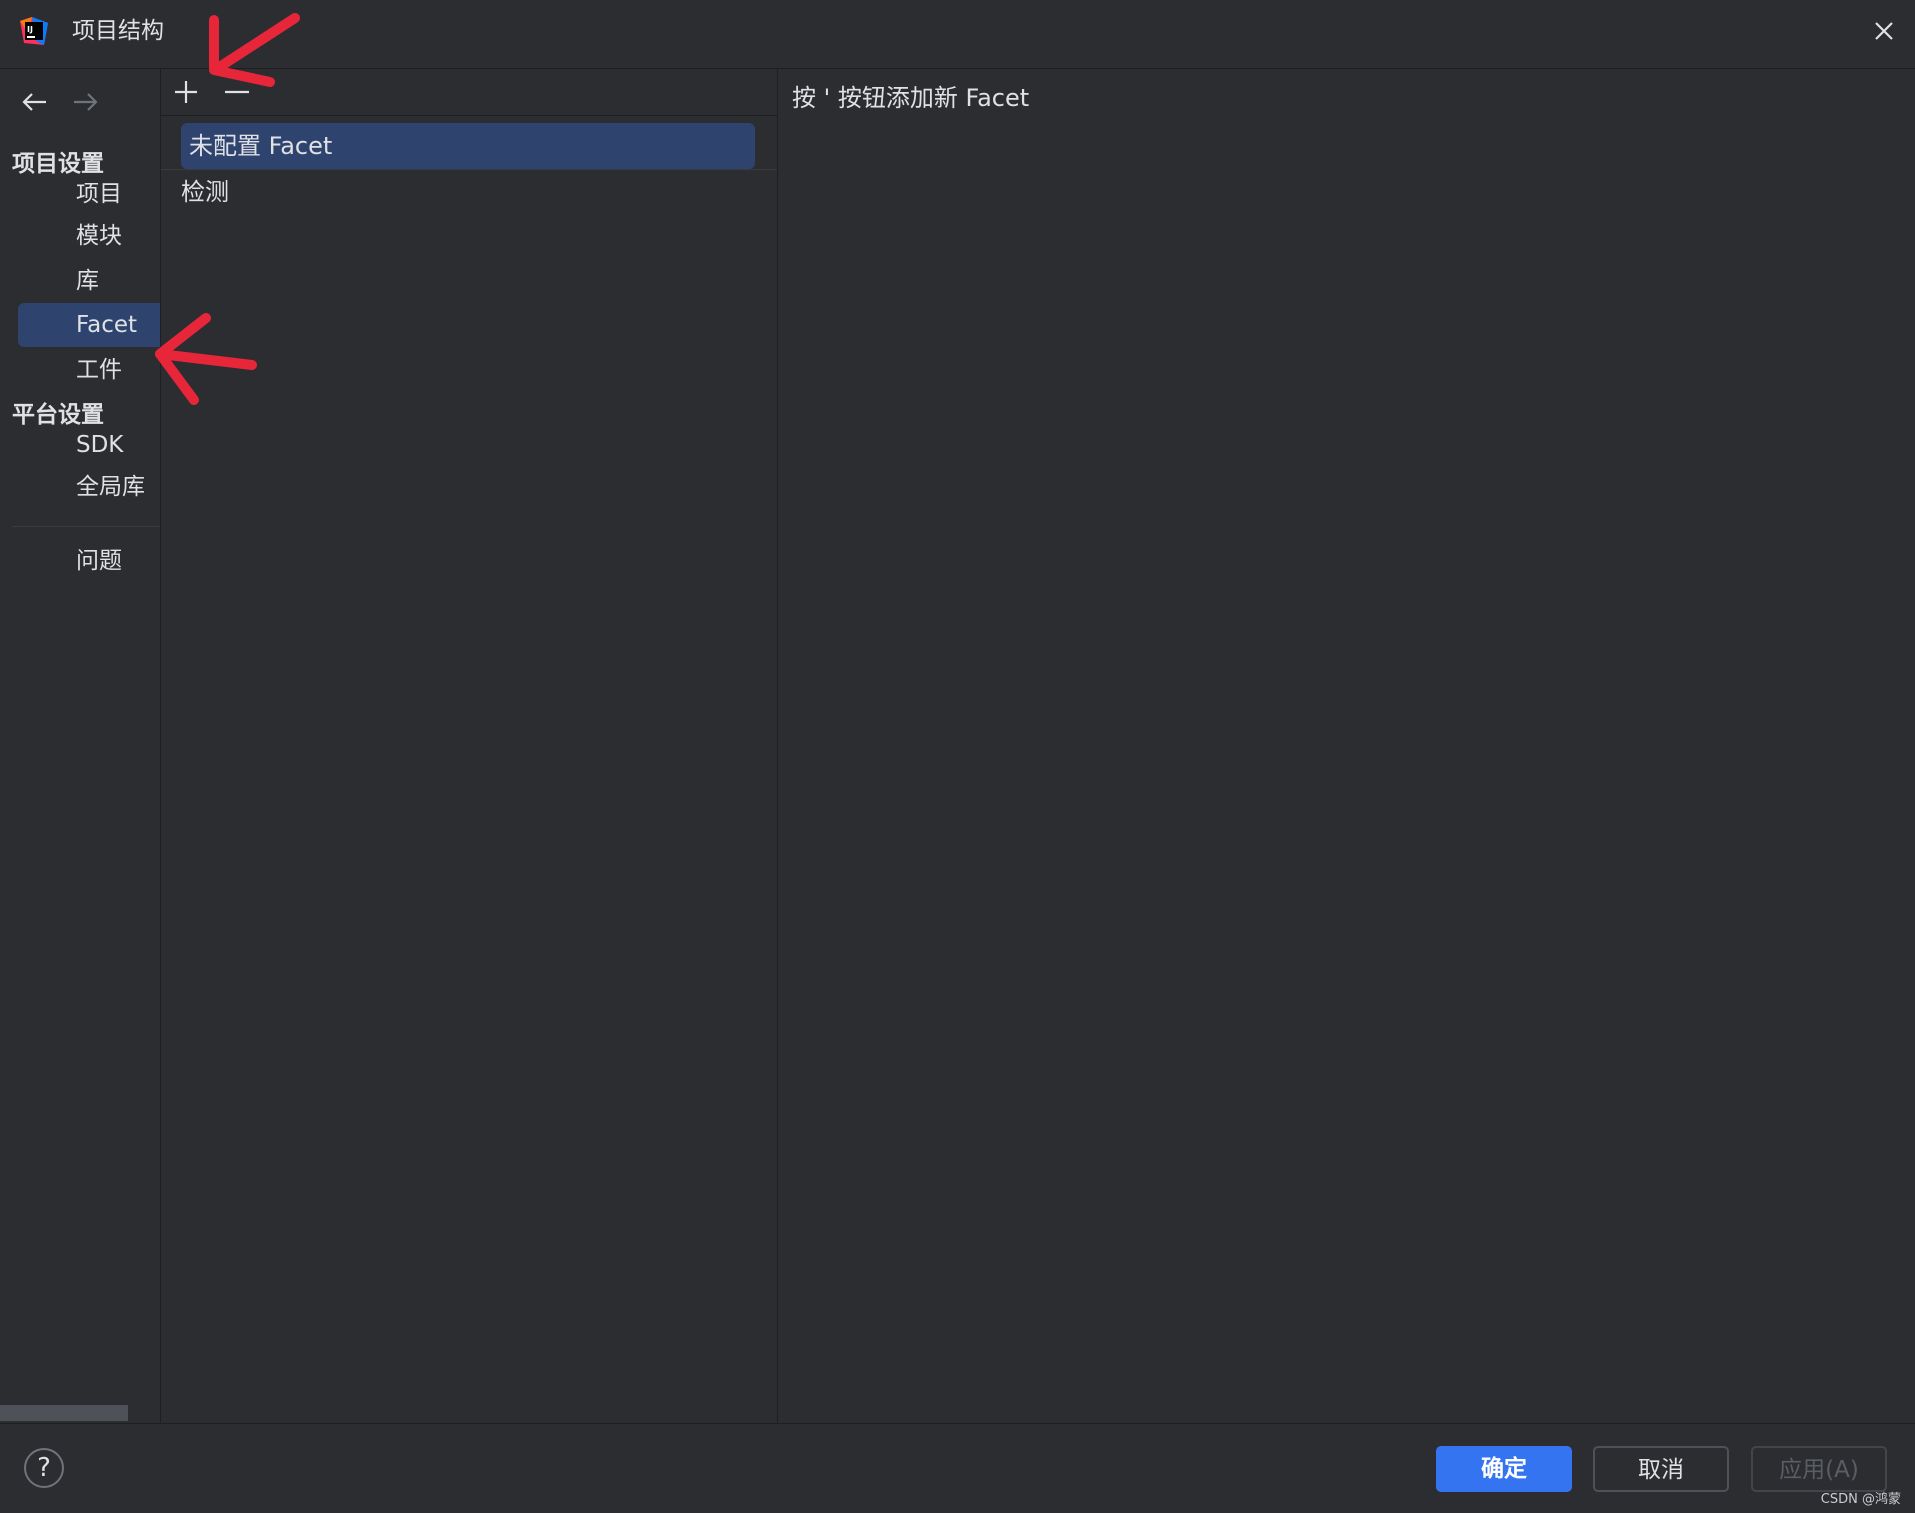 This screenshot has height=1513, width=1915. What do you see at coordinates (85, 102) in the screenshot?
I see `arrow-right-icon` at bounding box center [85, 102].